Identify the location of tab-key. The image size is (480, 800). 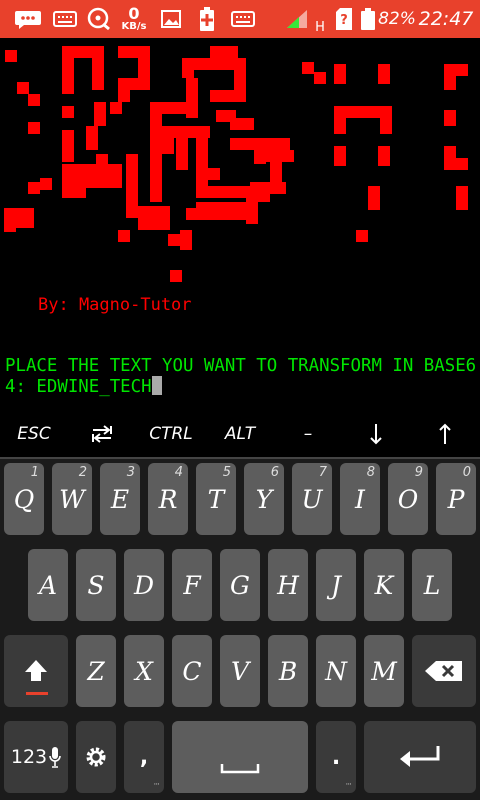
(102, 434).